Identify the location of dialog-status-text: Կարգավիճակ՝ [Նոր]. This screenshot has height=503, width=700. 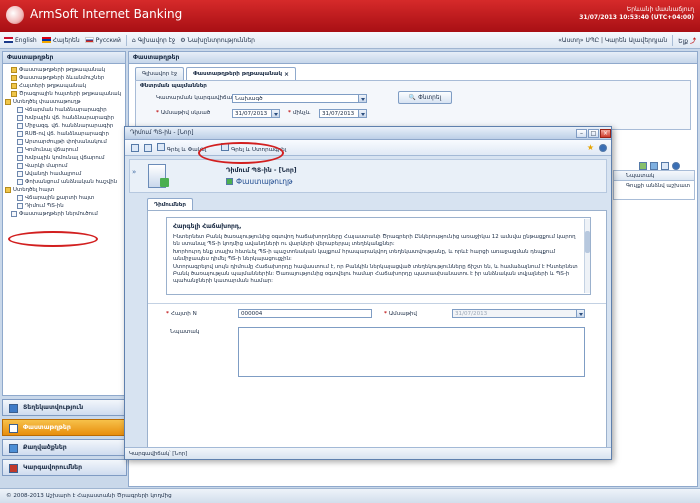
(158, 453).